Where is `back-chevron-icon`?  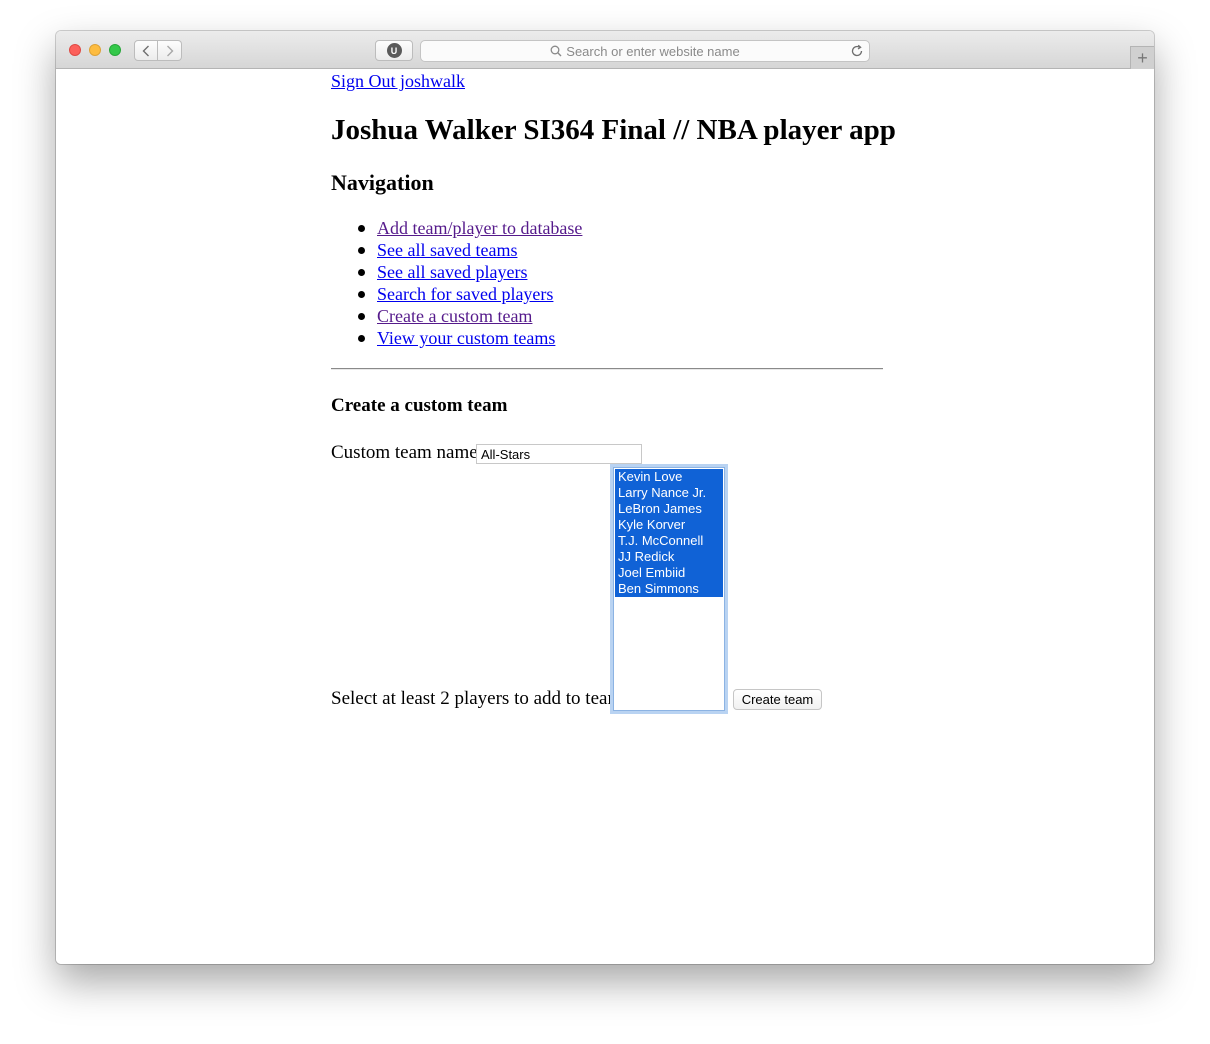 back-chevron-icon is located at coordinates (145, 50).